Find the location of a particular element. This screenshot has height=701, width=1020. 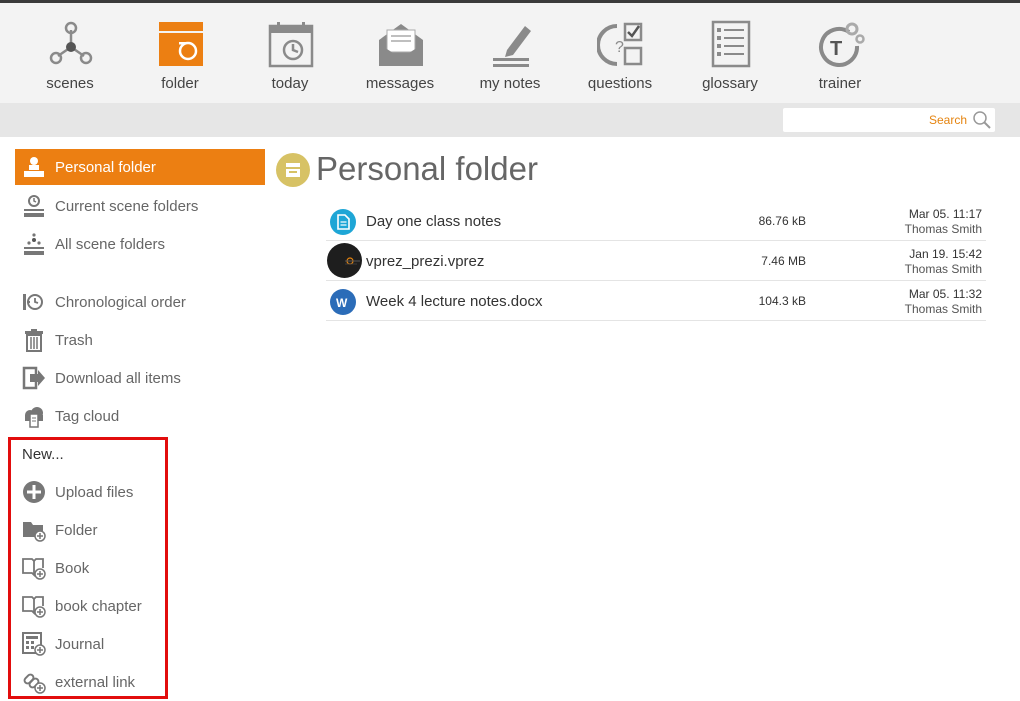

sidebar-item-trash: Trash is located at coordinates (140, 340).